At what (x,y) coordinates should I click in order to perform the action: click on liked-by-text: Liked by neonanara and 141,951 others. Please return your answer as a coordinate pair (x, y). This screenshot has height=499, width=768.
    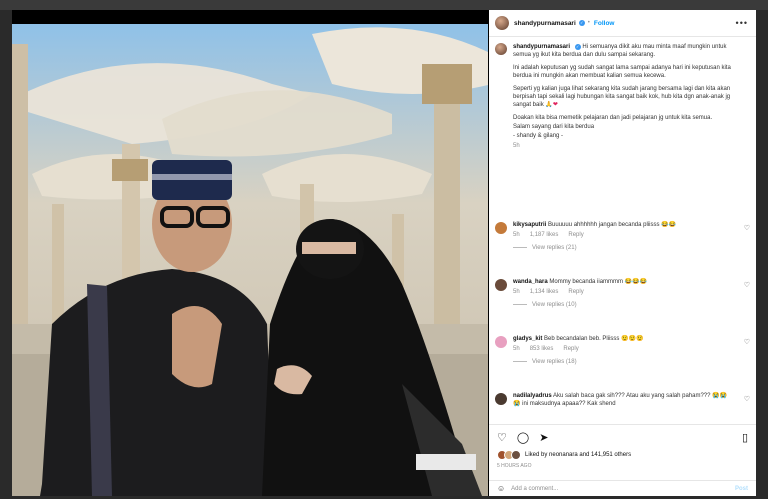
    Looking at the image, I should click on (578, 455).